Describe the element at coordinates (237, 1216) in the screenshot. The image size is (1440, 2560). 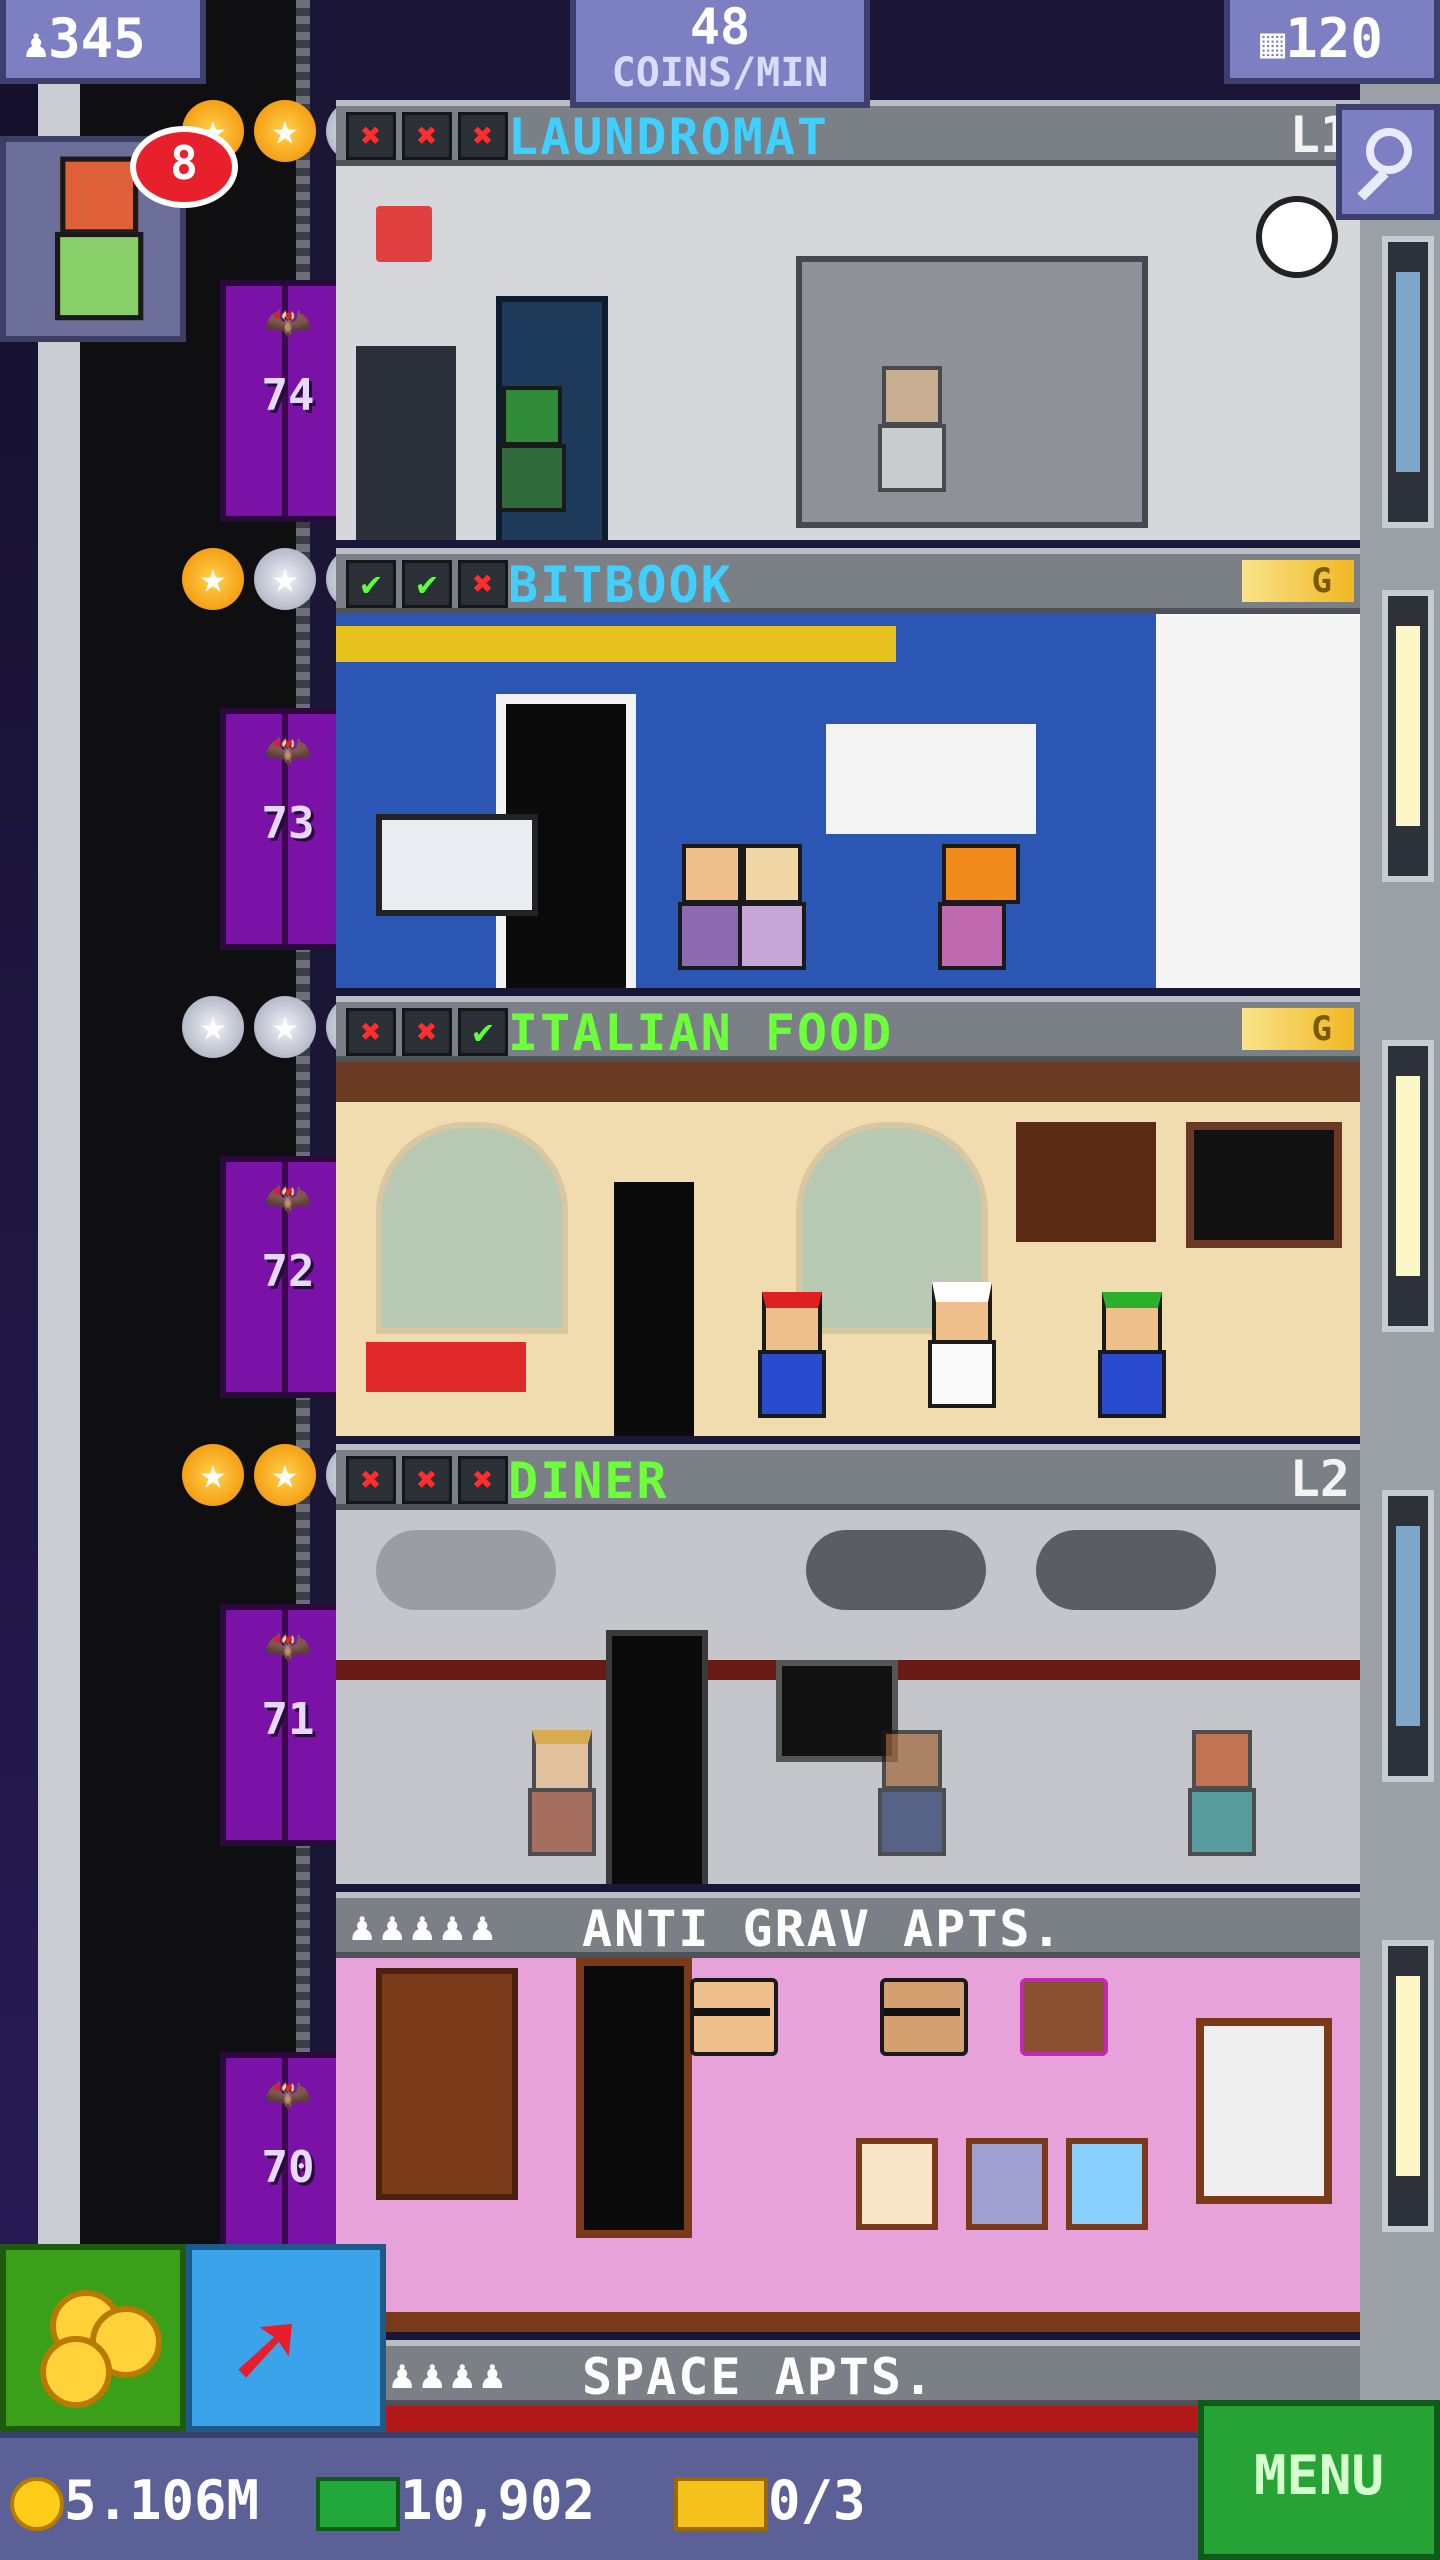
I see `elevator-stop-72: 🦇 72` at that location.